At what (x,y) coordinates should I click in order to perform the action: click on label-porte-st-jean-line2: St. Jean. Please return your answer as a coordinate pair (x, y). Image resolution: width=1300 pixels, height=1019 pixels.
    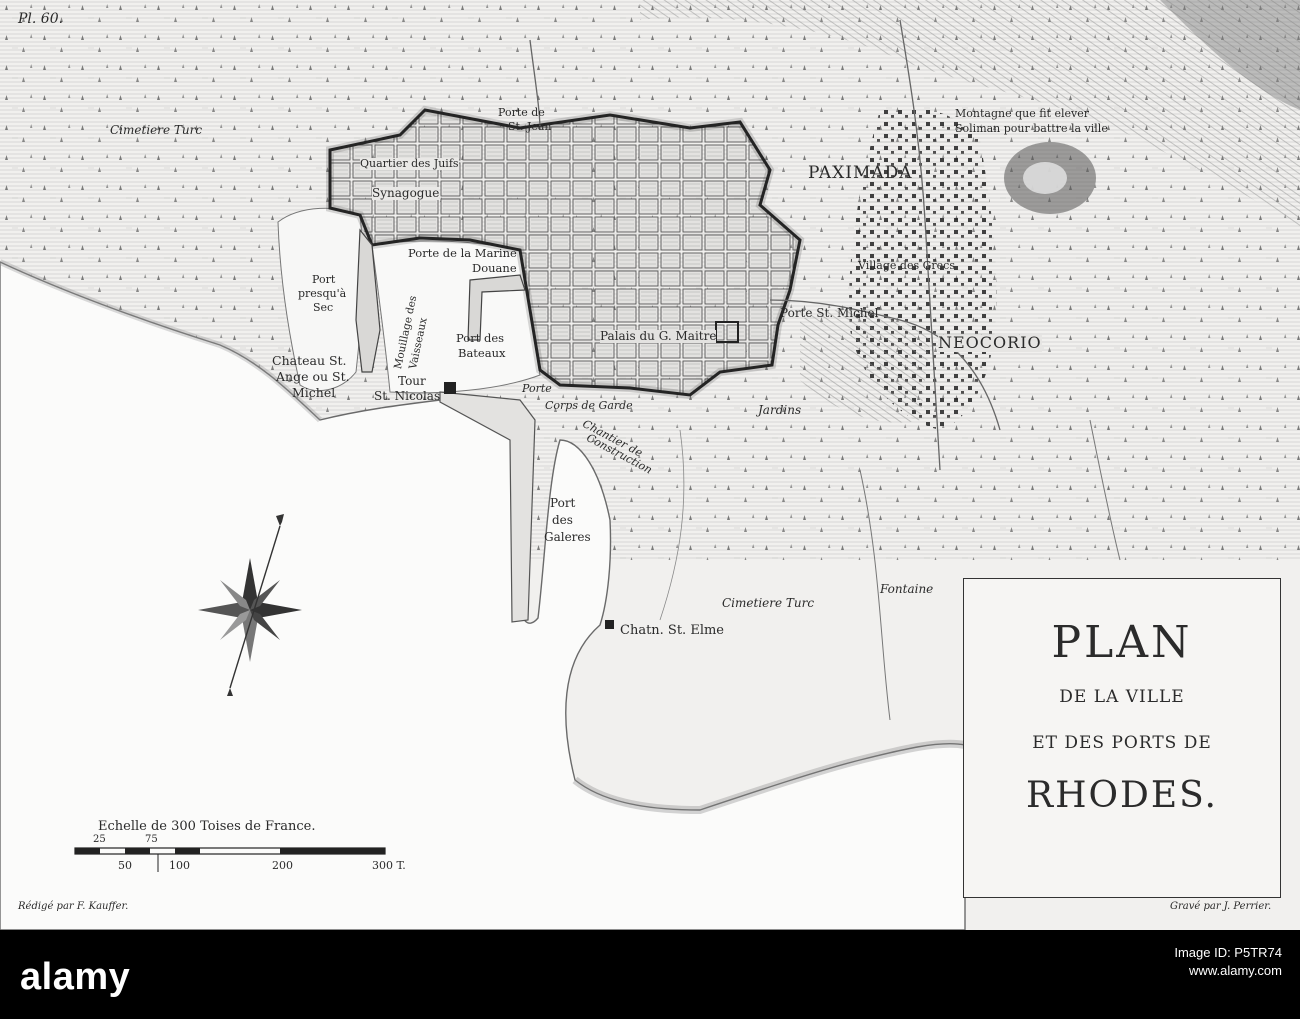
    Looking at the image, I should click on (530, 126).